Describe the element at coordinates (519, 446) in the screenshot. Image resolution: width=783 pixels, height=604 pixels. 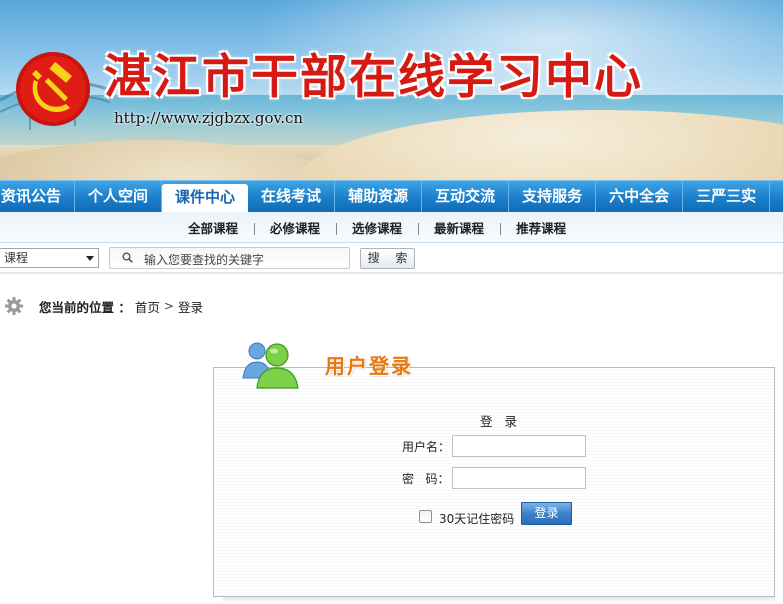
I see `username-field` at that location.